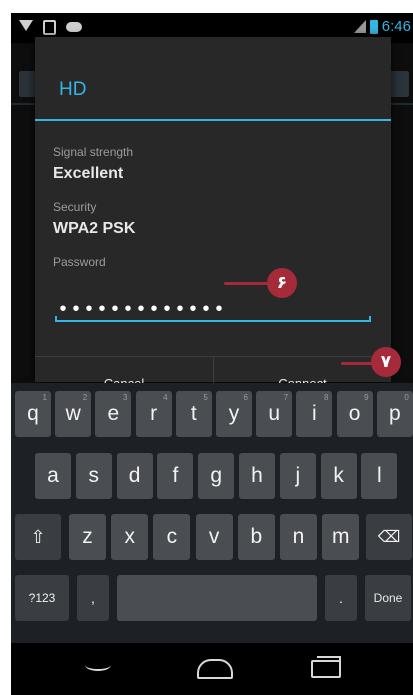  I want to click on cell-signal-icon, so click(359, 26).